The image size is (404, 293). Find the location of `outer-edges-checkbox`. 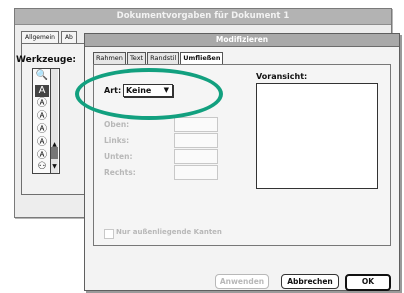

outer-edges-checkbox is located at coordinates (109, 234).